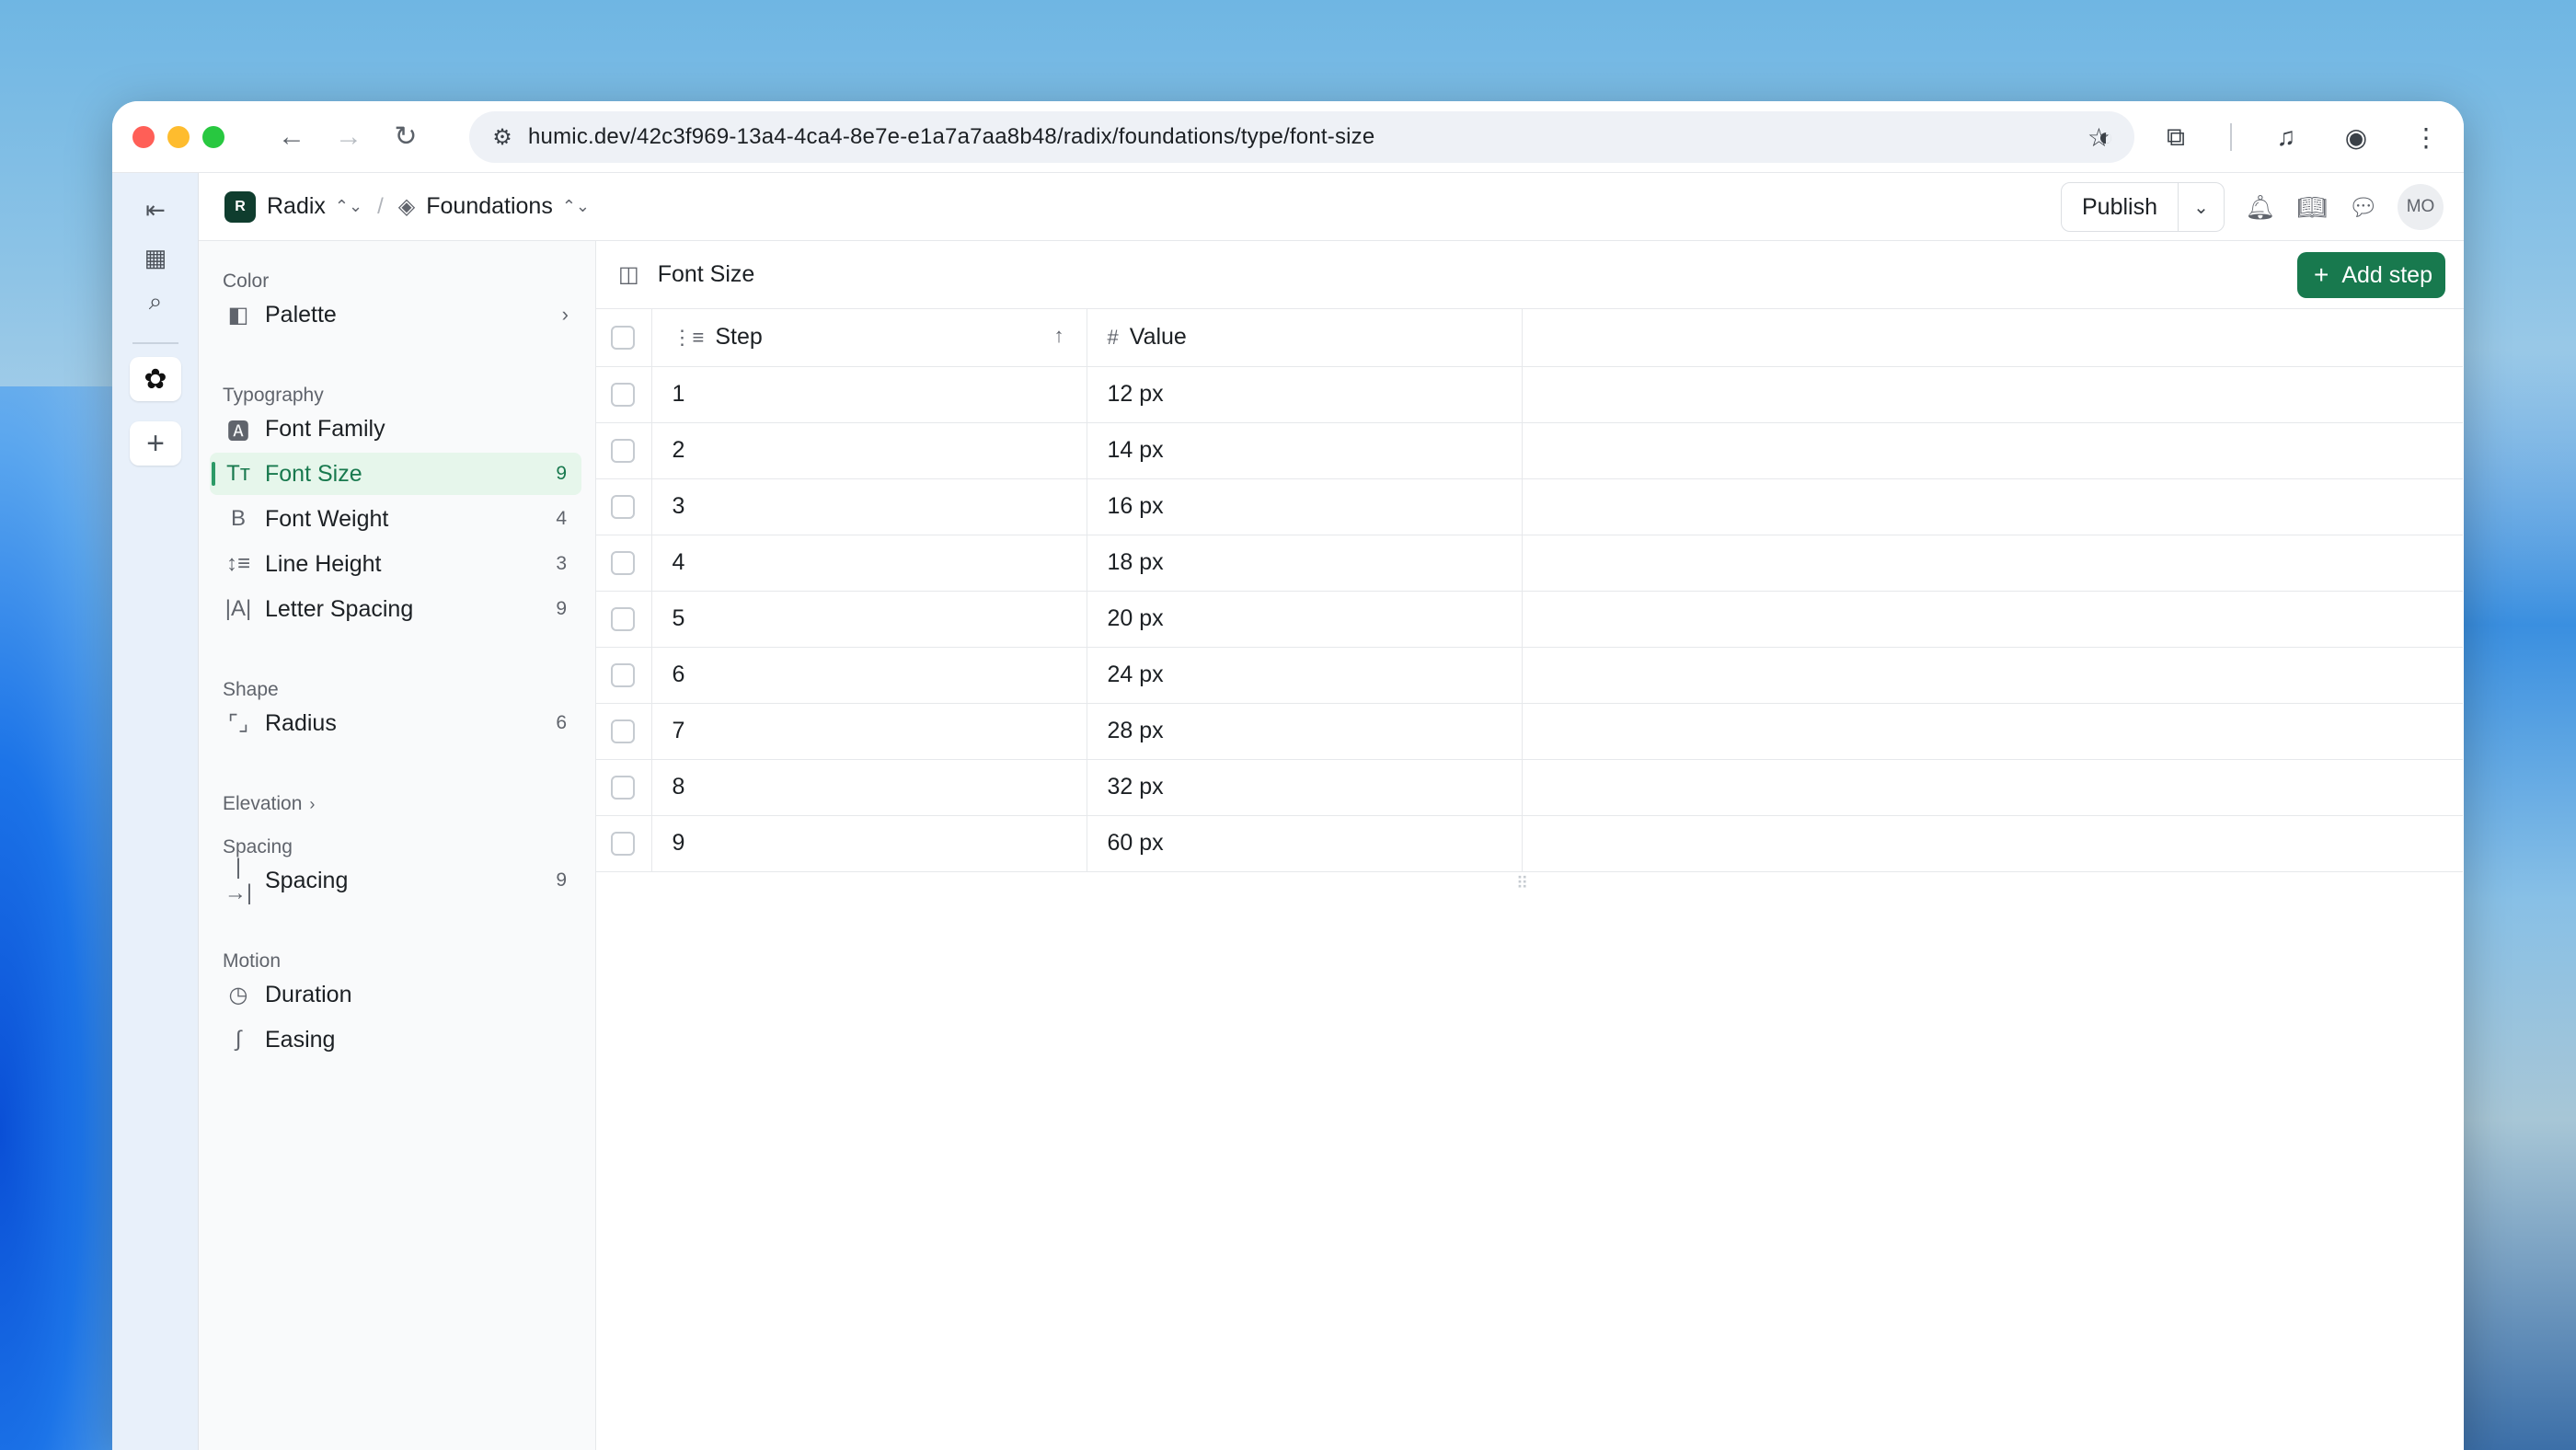 The height and width of the screenshot is (1450, 2576). What do you see at coordinates (561, 880) in the screenshot?
I see `item-count: 9` at bounding box center [561, 880].